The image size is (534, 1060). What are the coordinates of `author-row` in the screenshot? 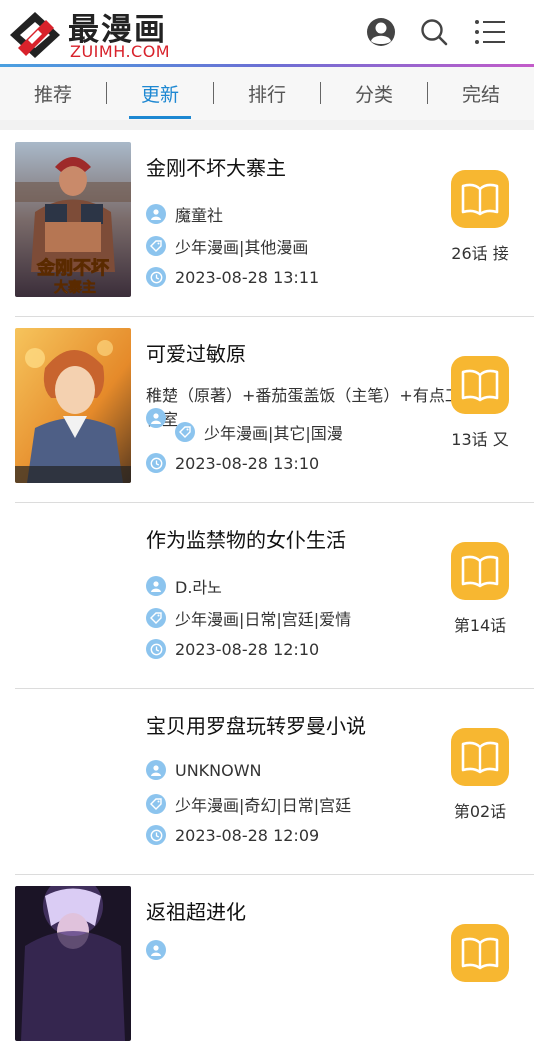 It's located at (160, 950).